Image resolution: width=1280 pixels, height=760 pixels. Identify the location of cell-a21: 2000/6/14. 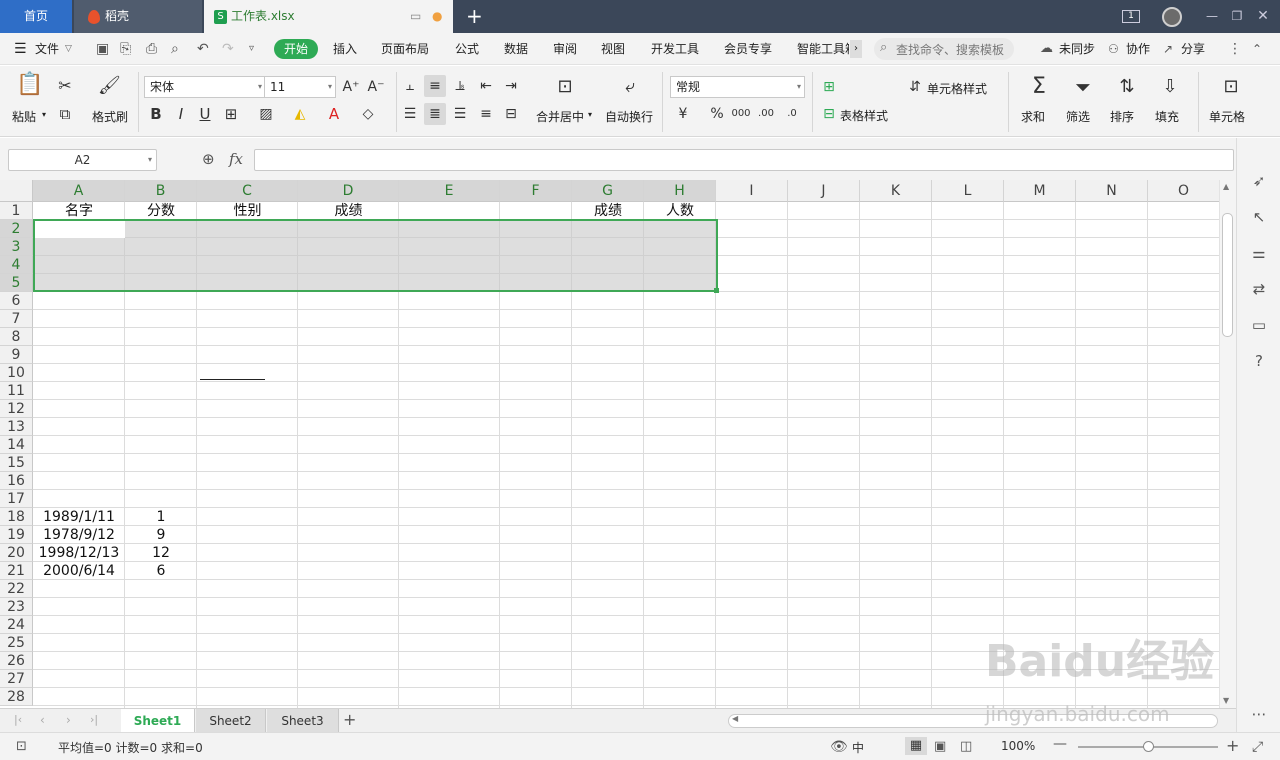
(79, 571).